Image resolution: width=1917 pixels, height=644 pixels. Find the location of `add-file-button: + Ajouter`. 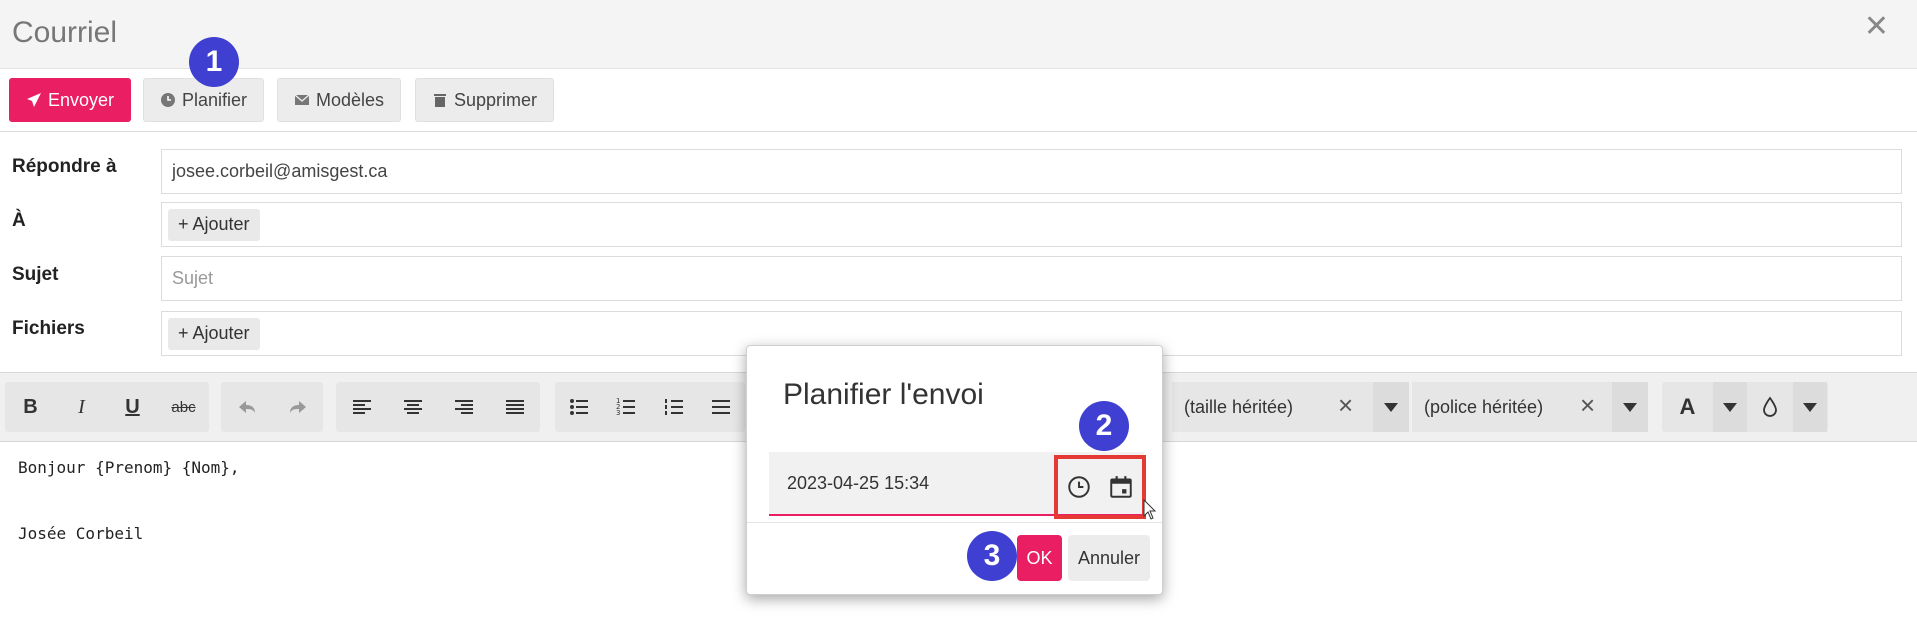

add-file-button: + Ajouter is located at coordinates (214, 333).